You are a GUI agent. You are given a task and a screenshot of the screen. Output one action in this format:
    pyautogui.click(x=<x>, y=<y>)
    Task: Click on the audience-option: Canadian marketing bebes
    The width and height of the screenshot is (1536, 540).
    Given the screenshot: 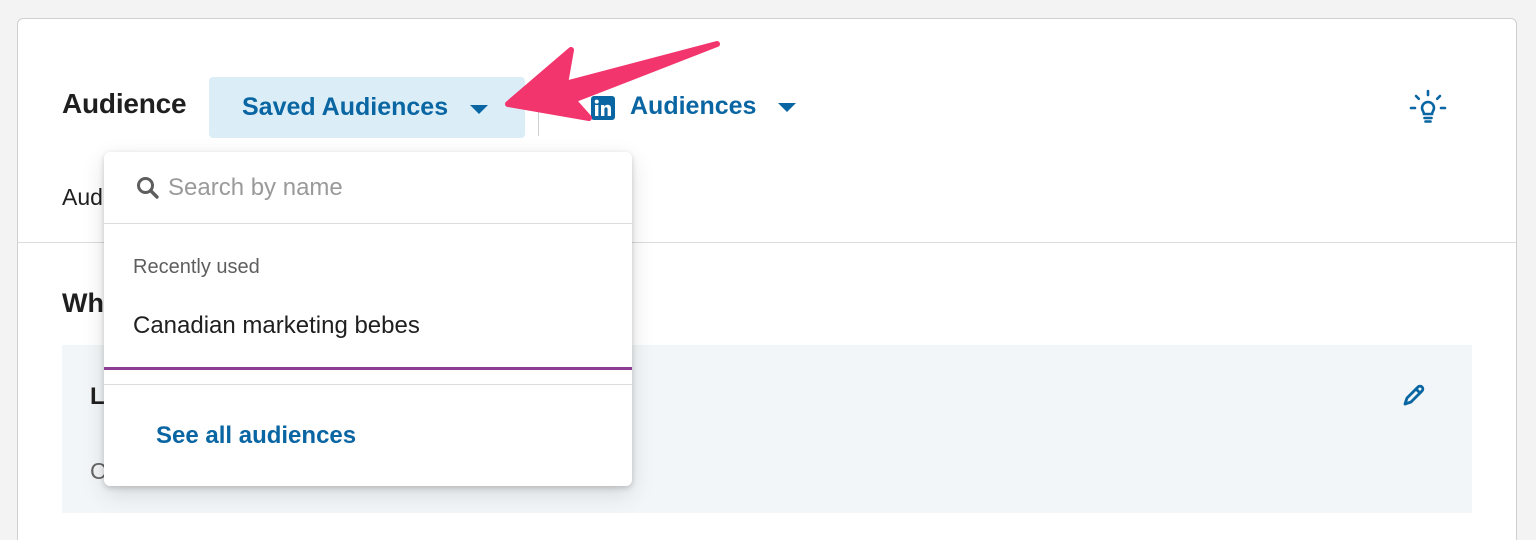 What is the action you would take?
    pyautogui.click(x=368, y=335)
    